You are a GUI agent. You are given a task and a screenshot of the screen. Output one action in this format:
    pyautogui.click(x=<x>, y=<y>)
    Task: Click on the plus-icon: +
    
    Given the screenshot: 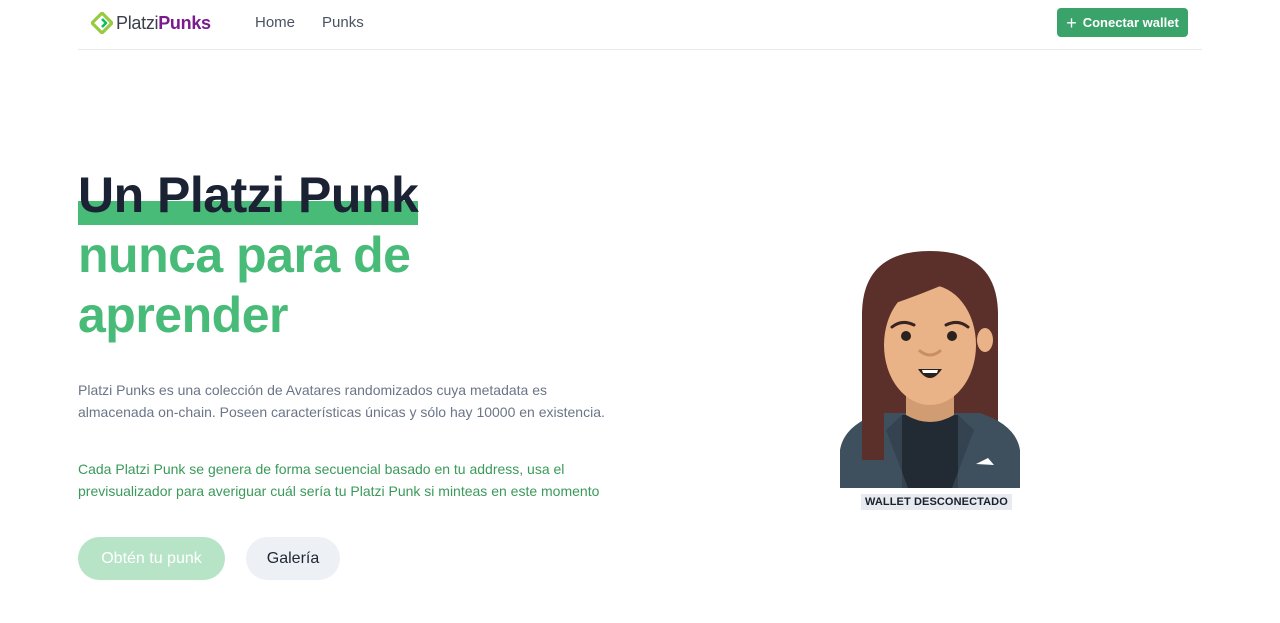 What is the action you would take?
    pyautogui.click(x=1071, y=22)
    